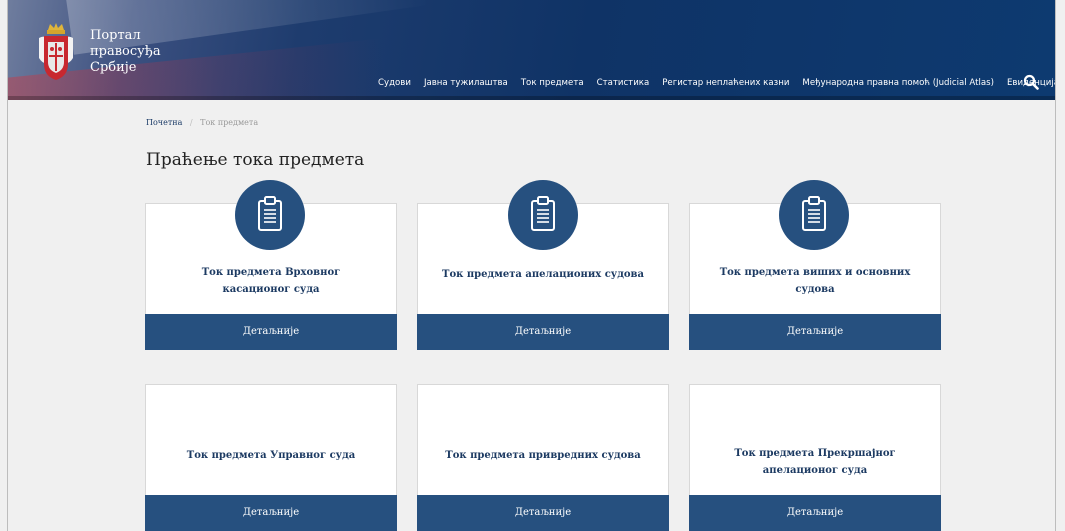 Image resolution: width=1065 pixels, height=531 pixels. Describe the element at coordinates (815, 289) in the screenshot. I see `card-title-line-2: судова` at that location.